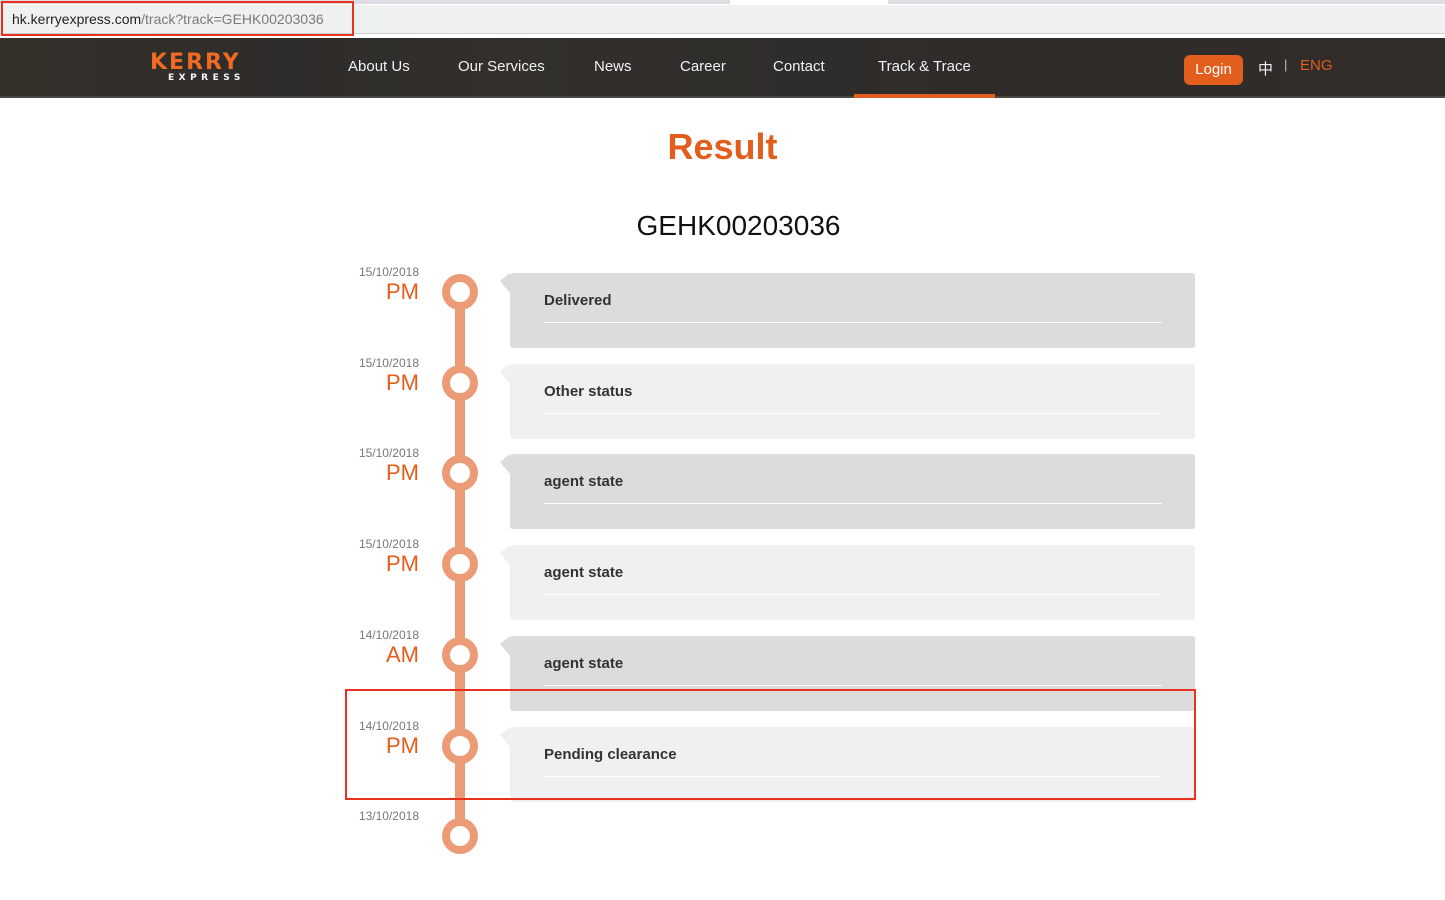 The image size is (1445, 900). I want to click on timeline-entry: 13/10/2018, so click(722, 854).